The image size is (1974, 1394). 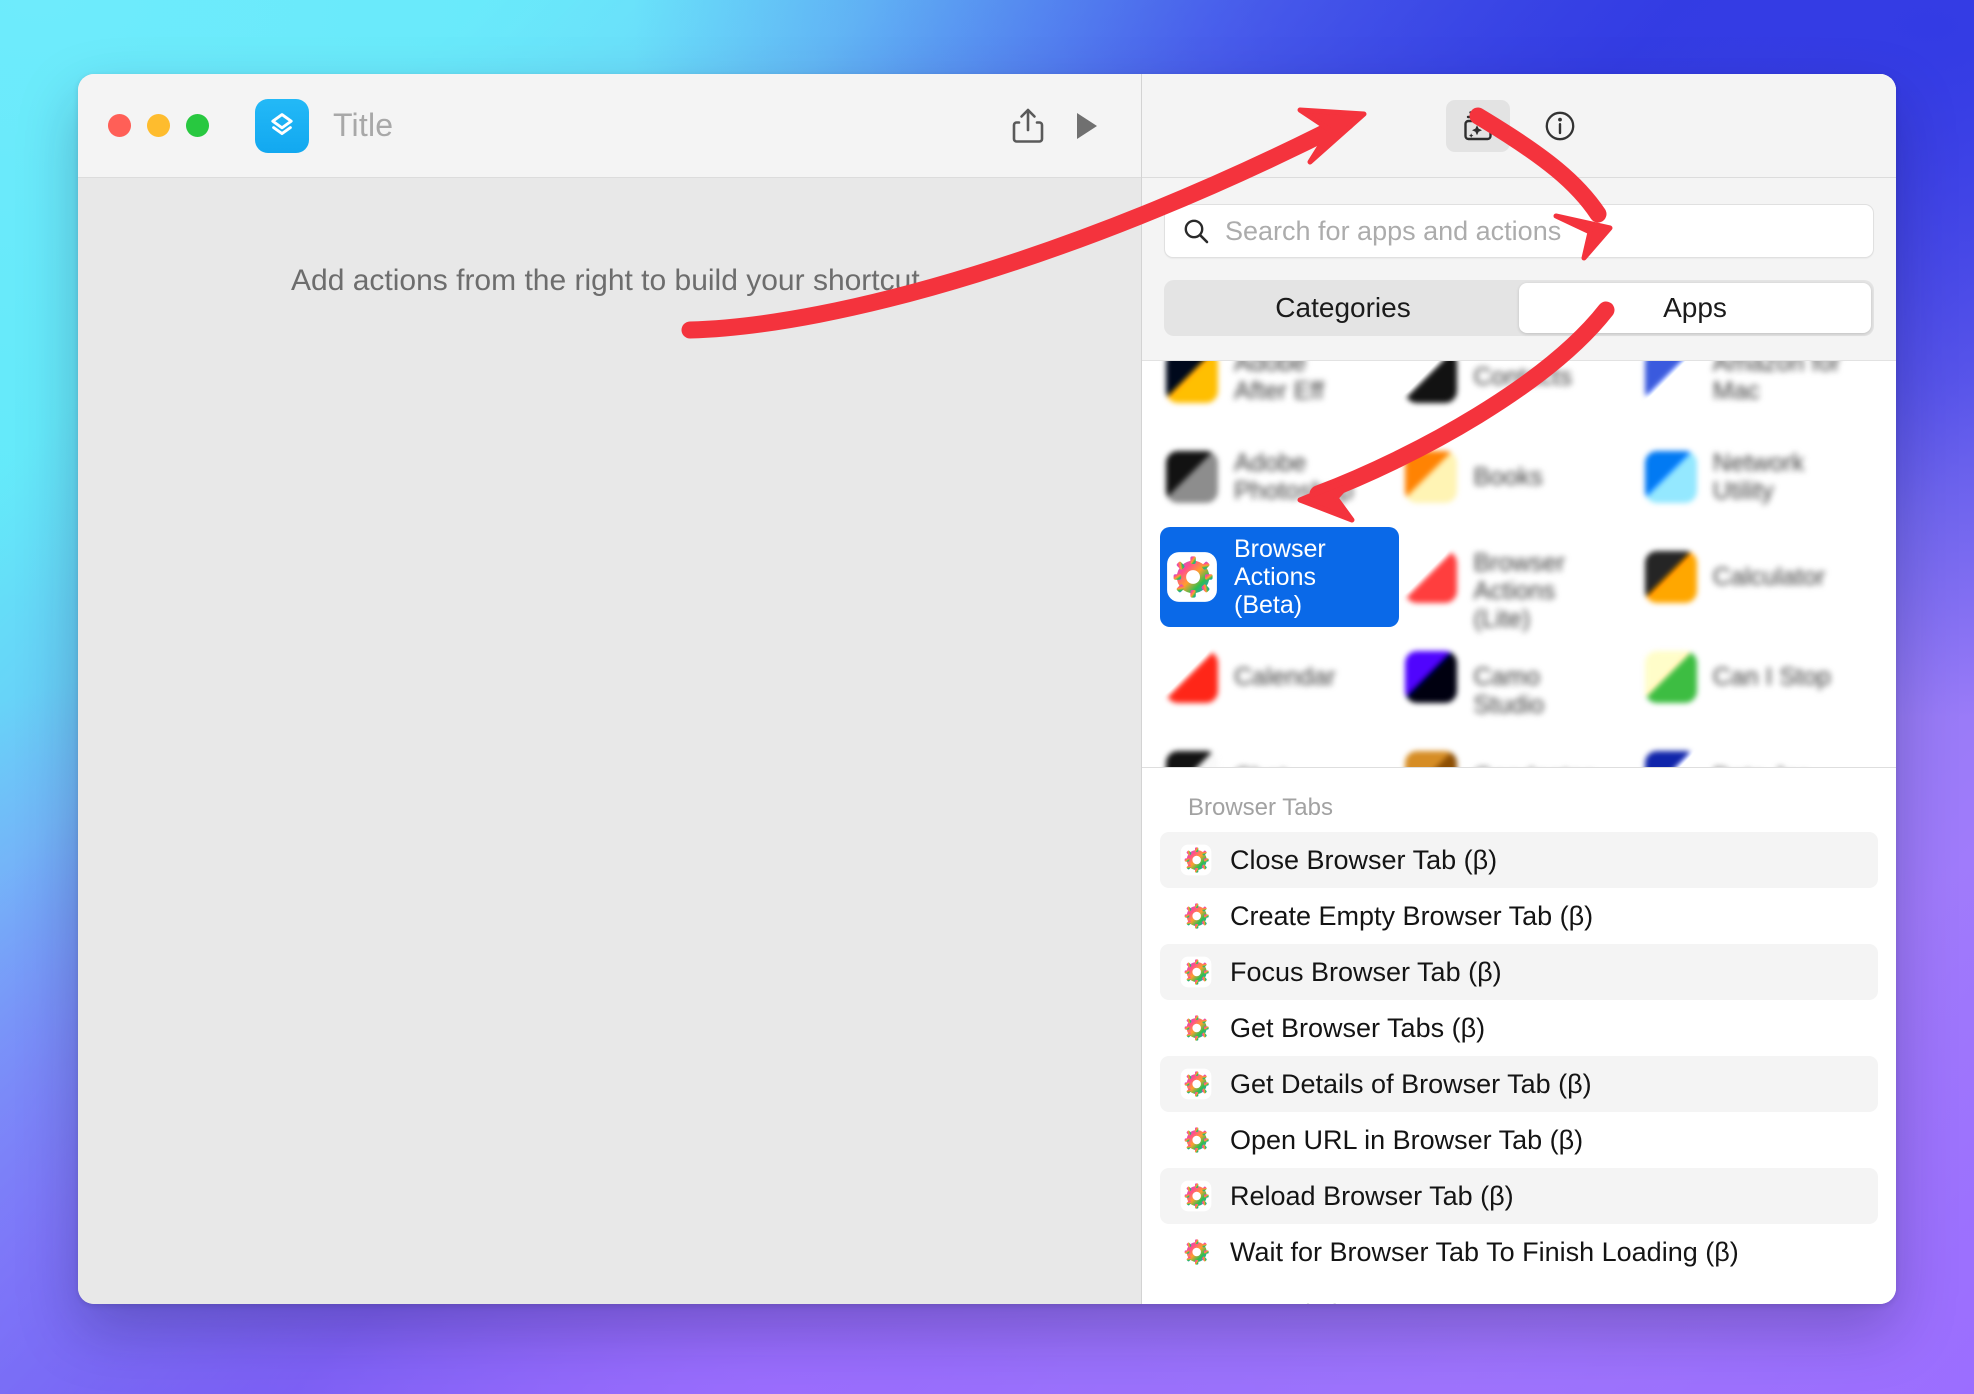 I want to click on library-segmented-control: Categories Apps, so click(x=1519, y=308).